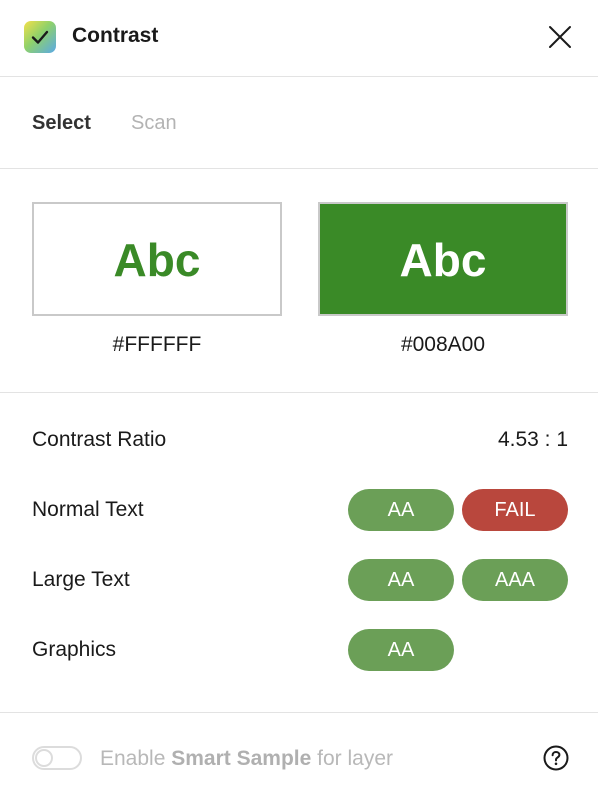 This screenshot has height=802, width=598. Describe the element at coordinates (352, 758) in the screenshot. I see `smart-sample-text-after: for layer` at that location.